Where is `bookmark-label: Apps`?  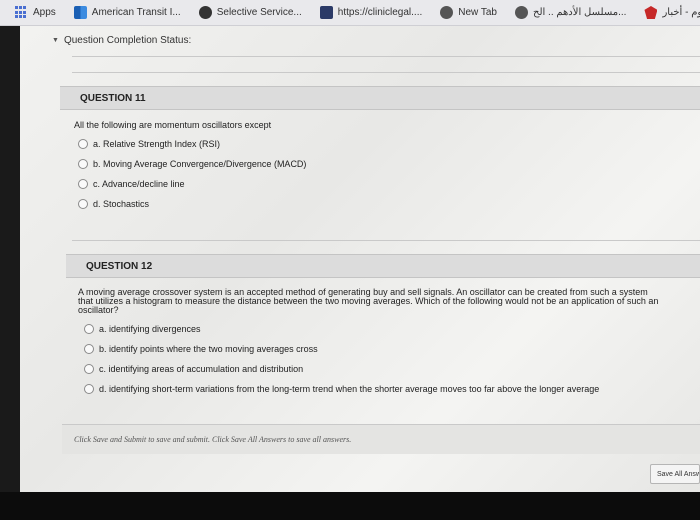
bookmark-label: Apps is located at coordinates (44, 12).